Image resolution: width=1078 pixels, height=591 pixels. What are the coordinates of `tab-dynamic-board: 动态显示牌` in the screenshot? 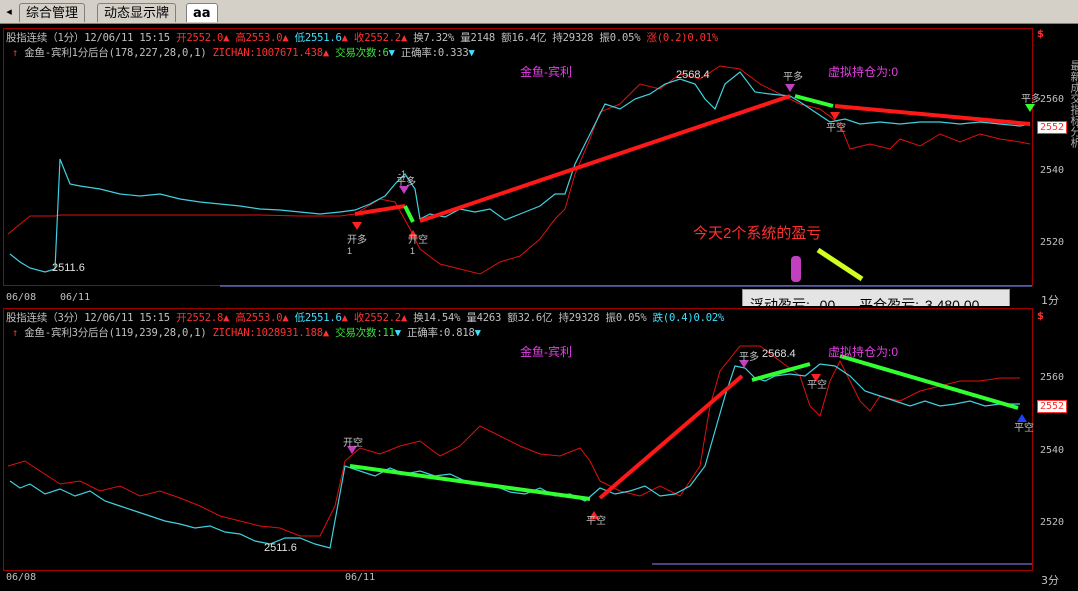 It's located at (137, 12).